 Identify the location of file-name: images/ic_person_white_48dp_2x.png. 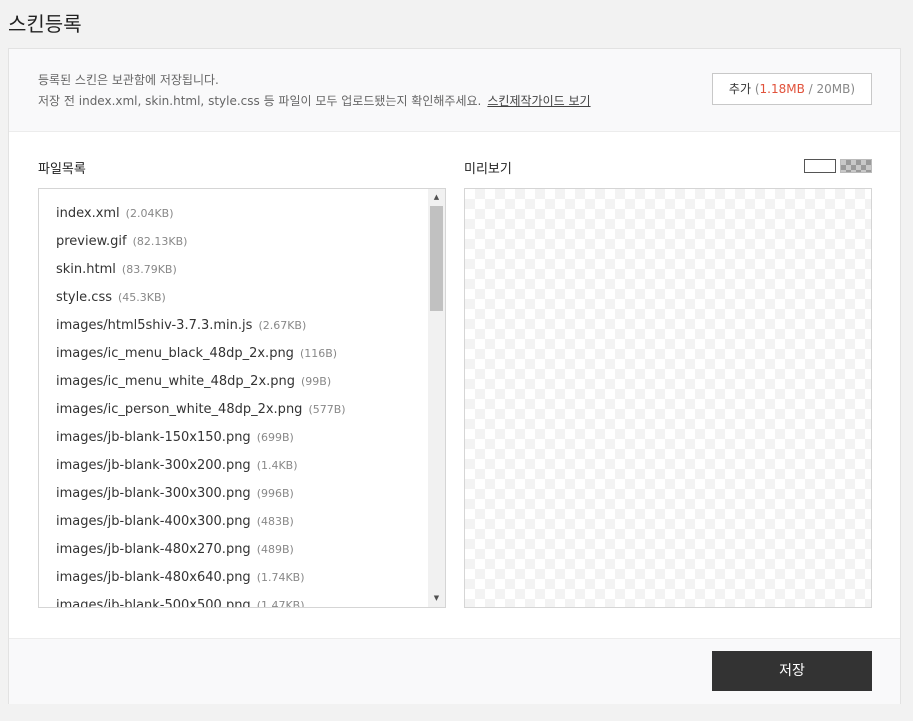
(179, 409).